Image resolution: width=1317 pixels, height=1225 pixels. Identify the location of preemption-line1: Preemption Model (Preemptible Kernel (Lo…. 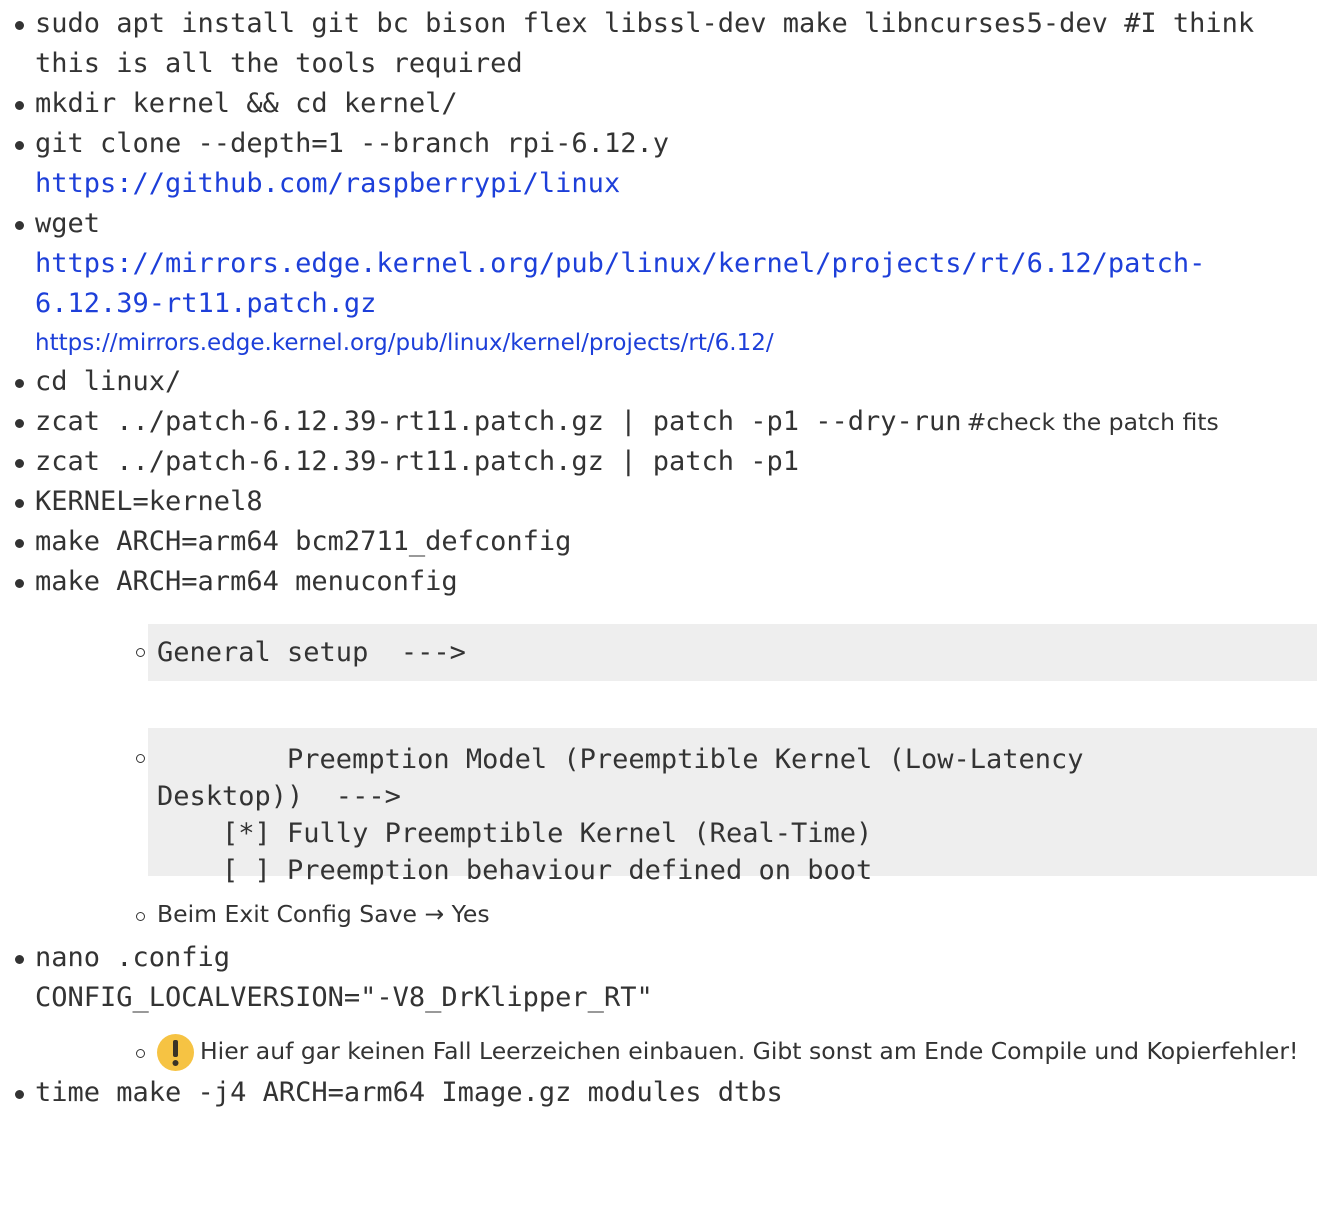
(620, 759).